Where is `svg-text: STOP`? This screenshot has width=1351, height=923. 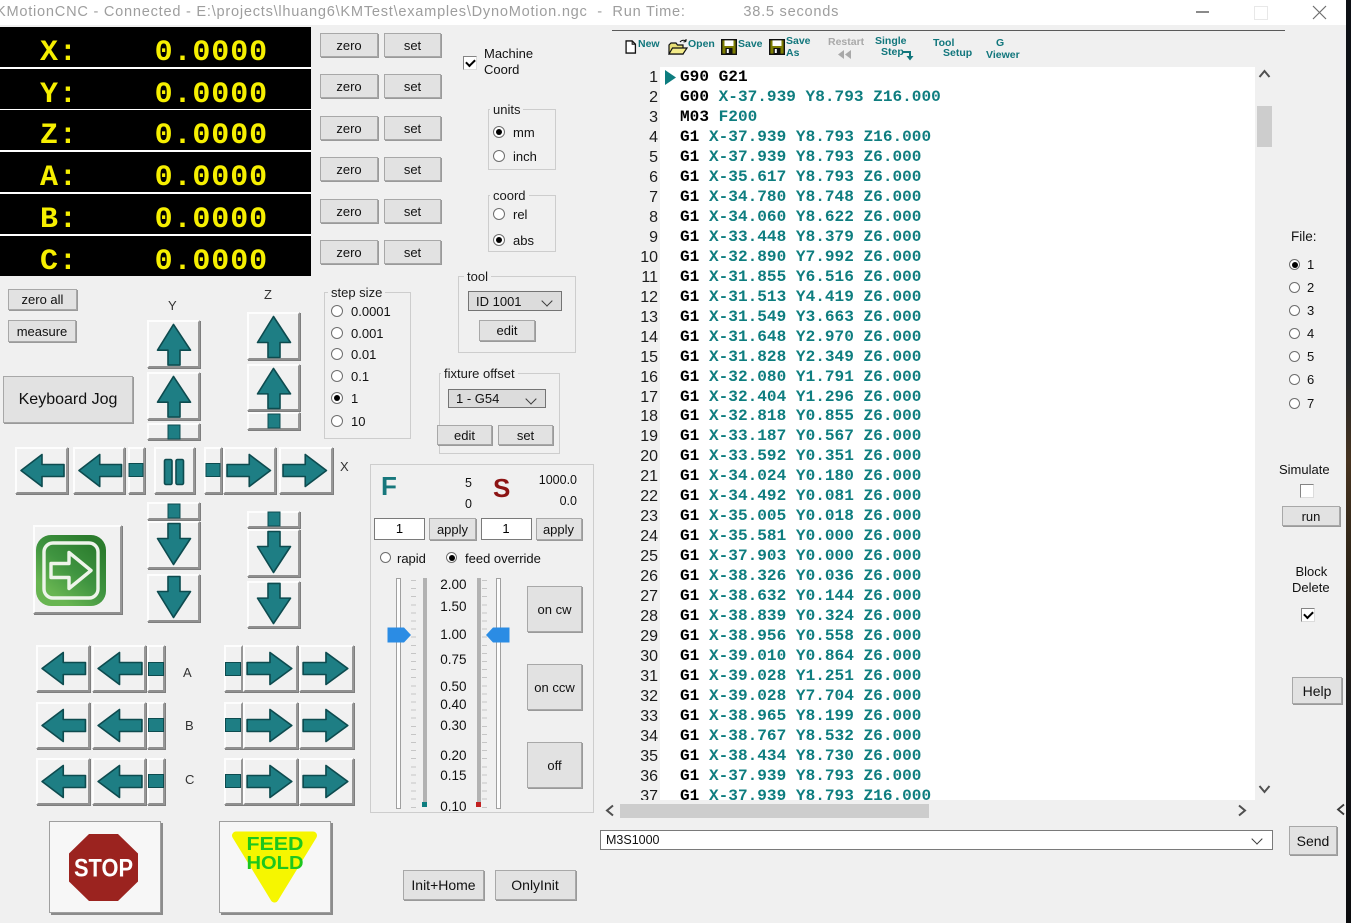
svg-text: STOP is located at coordinates (103, 869).